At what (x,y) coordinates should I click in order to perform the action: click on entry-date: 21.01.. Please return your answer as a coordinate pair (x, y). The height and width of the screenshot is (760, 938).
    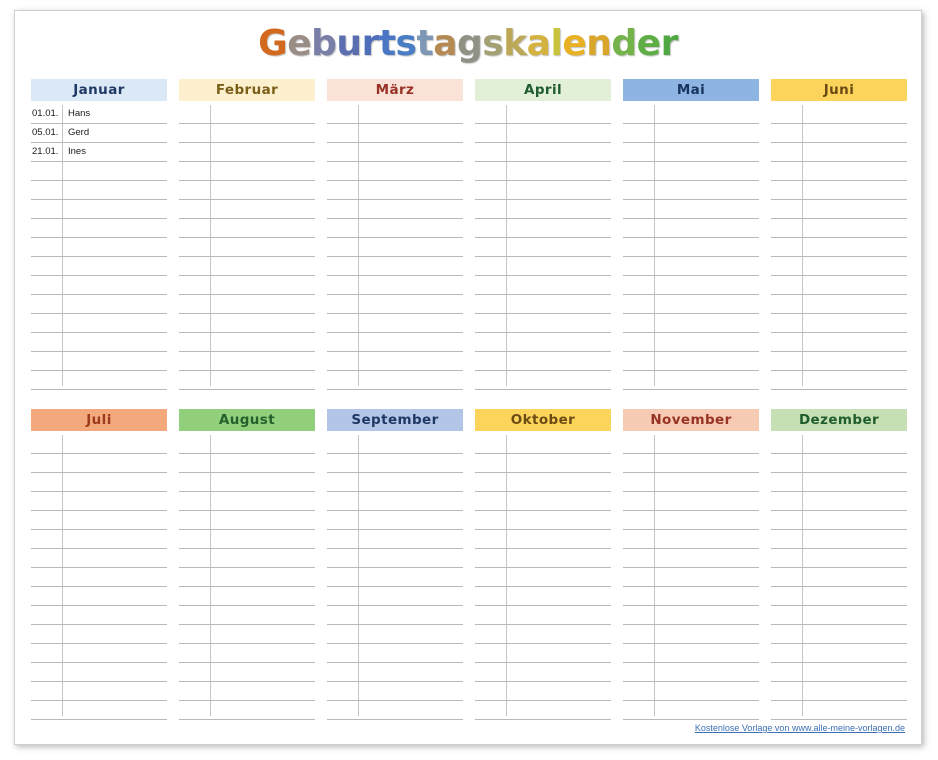
    Looking at the image, I should click on (46, 151).